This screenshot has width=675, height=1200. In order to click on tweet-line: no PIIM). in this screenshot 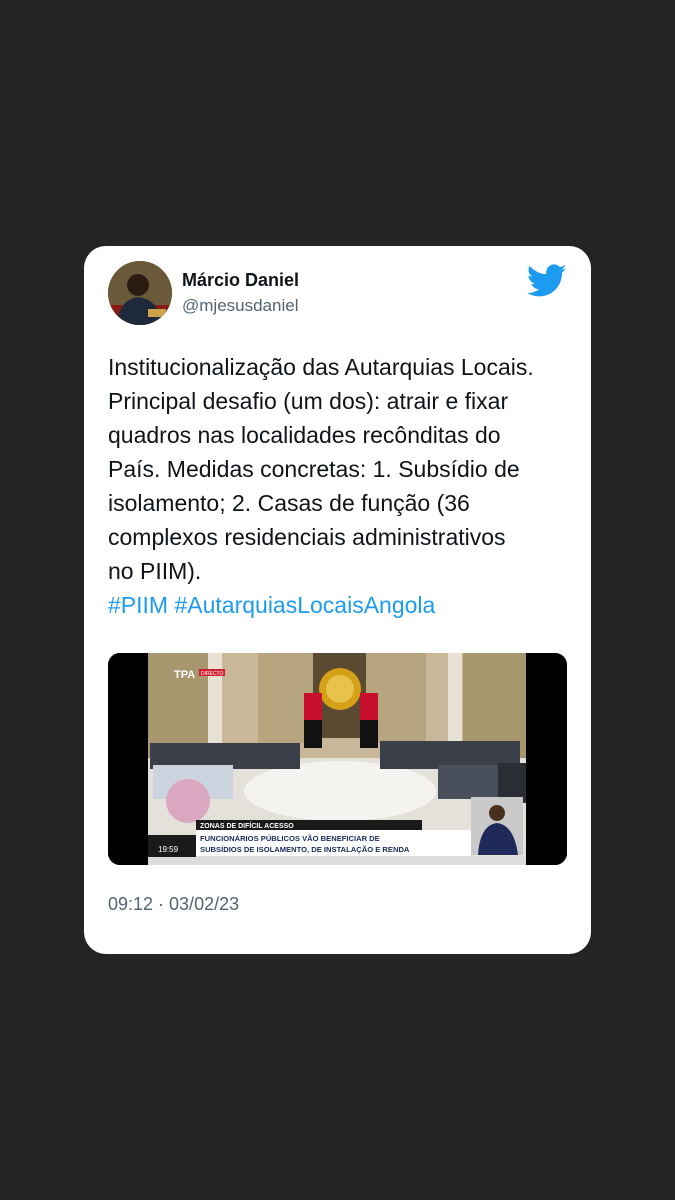, I will do `click(155, 571)`.